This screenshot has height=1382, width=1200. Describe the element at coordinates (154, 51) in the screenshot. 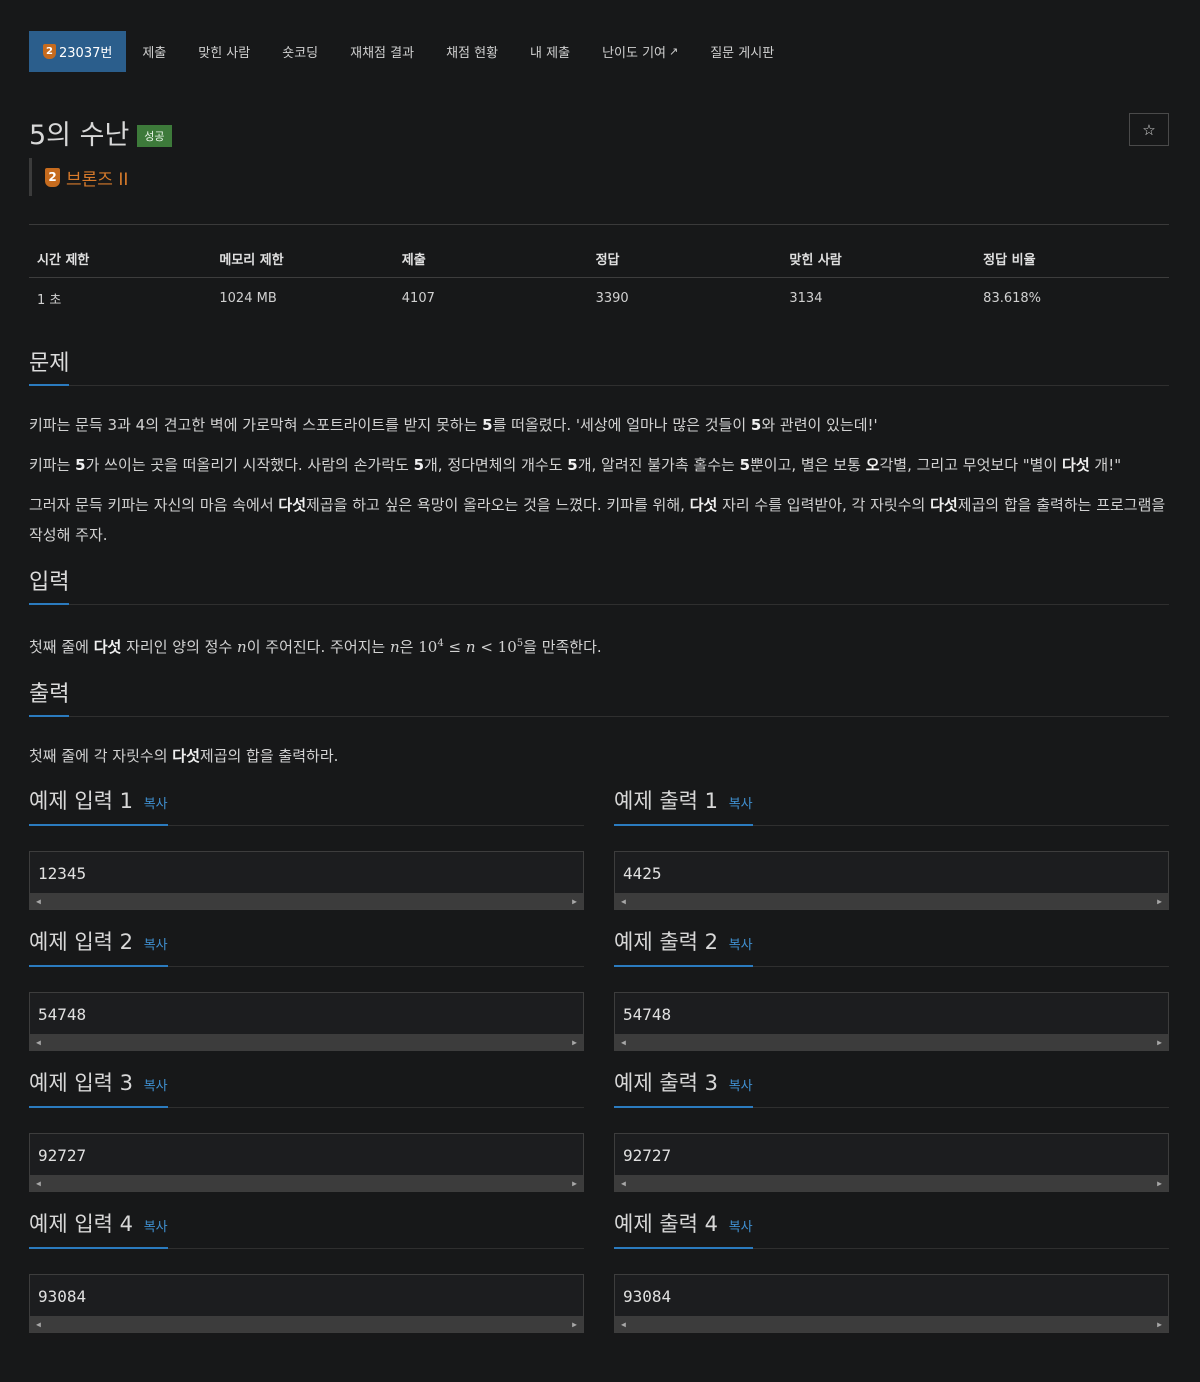

I see `tab-submit: 제출` at that location.